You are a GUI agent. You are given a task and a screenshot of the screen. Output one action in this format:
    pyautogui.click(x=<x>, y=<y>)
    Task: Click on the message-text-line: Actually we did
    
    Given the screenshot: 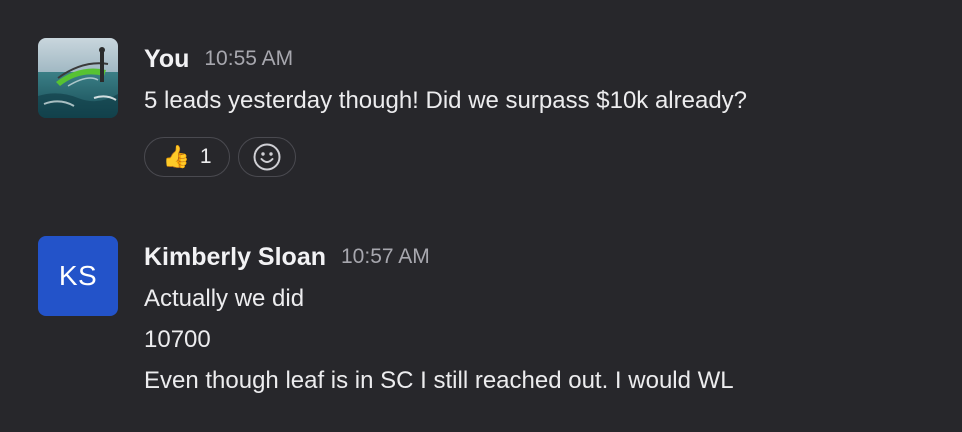 What is the action you would take?
    pyautogui.click(x=224, y=298)
    